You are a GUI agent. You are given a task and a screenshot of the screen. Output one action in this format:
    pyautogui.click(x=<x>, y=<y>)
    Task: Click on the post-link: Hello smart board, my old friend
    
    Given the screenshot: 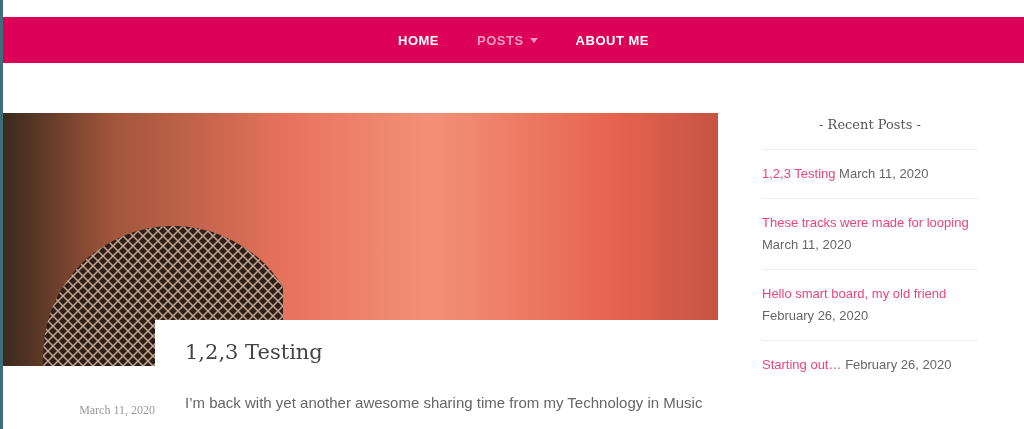 What is the action you would take?
    pyautogui.click(x=854, y=293)
    